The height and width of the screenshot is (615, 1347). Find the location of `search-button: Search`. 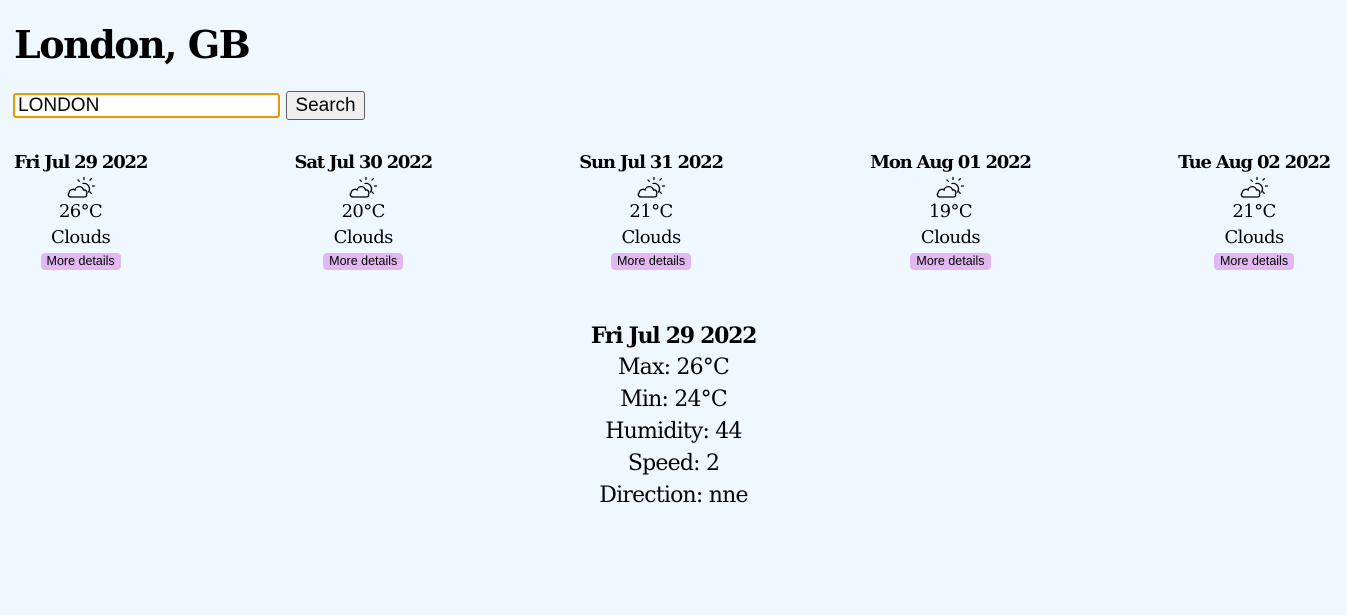

search-button: Search is located at coordinates (325, 105).